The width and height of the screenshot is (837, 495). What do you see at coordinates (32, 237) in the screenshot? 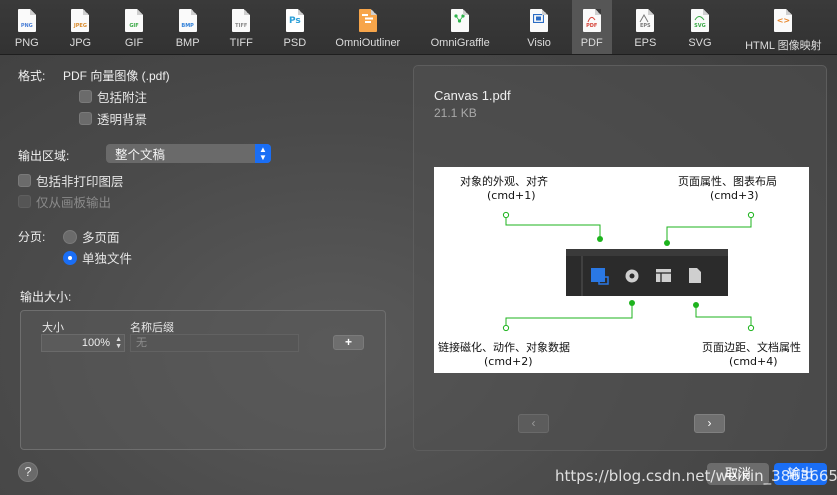
I see `pagination-label: 分页:` at bounding box center [32, 237].